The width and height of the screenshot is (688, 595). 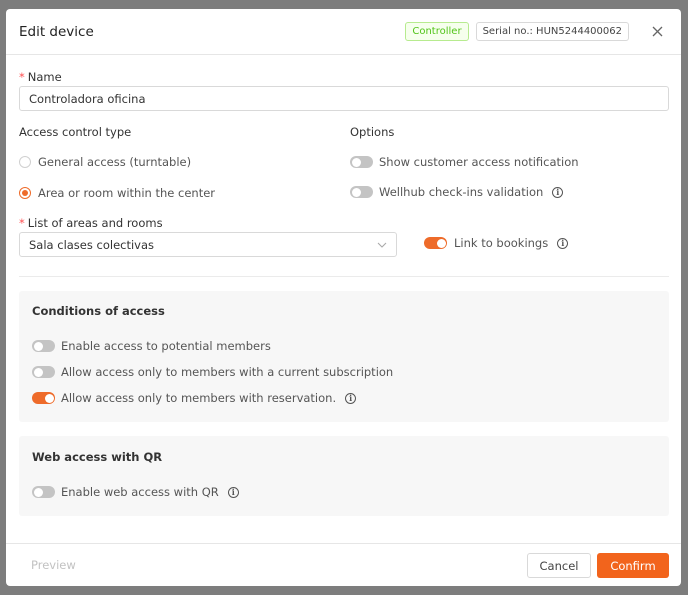 I want to click on web-access-option: Enable web access with QR i, so click(x=135, y=492).